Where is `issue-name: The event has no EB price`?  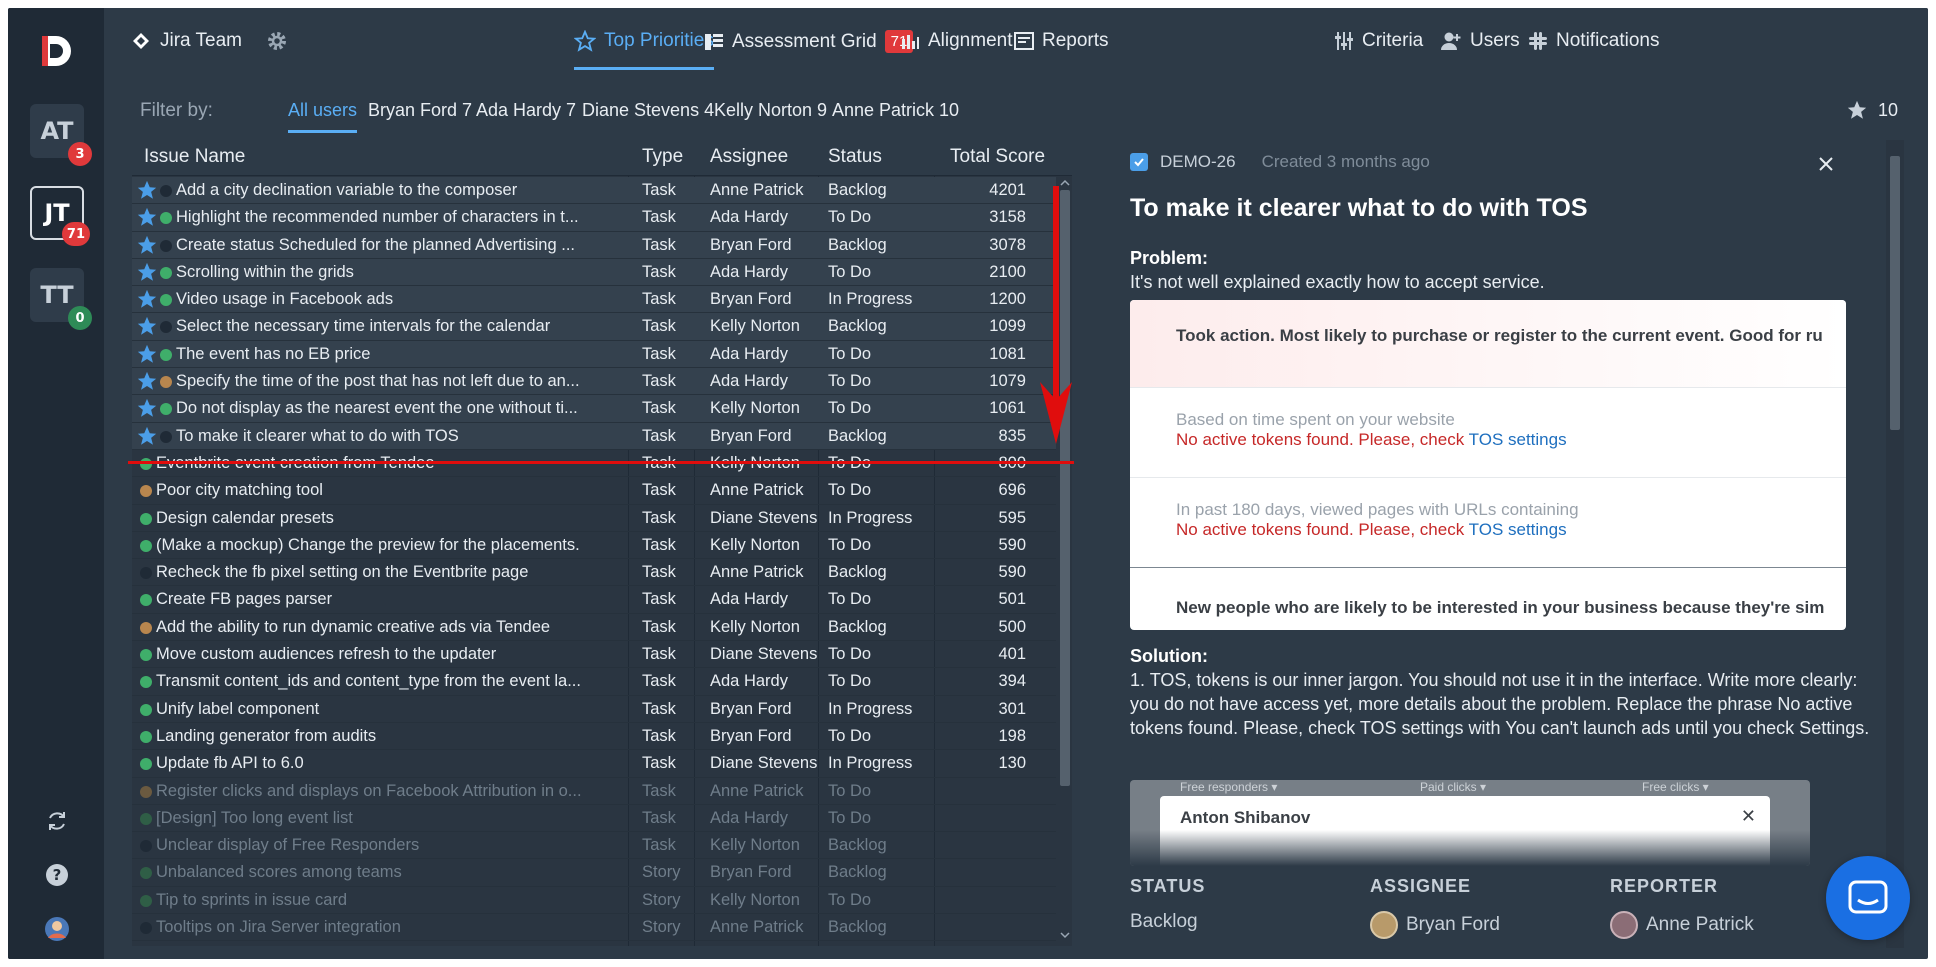
issue-name: The event has no EB price is located at coordinates (396, 354).